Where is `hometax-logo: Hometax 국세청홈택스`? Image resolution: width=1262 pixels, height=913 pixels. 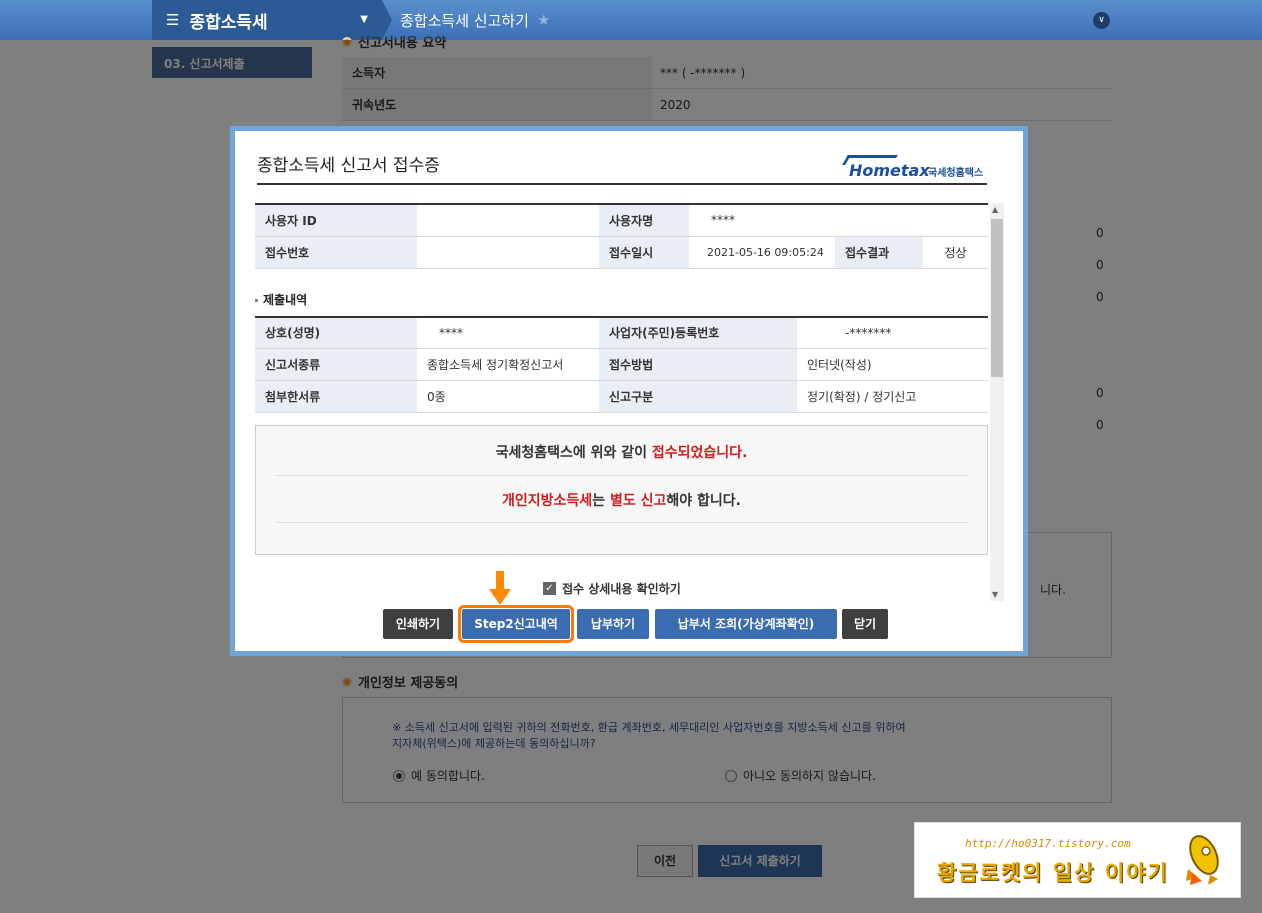 hometax-logo: Hometax 국세청홈택스 is located at coordinates (915, 168).